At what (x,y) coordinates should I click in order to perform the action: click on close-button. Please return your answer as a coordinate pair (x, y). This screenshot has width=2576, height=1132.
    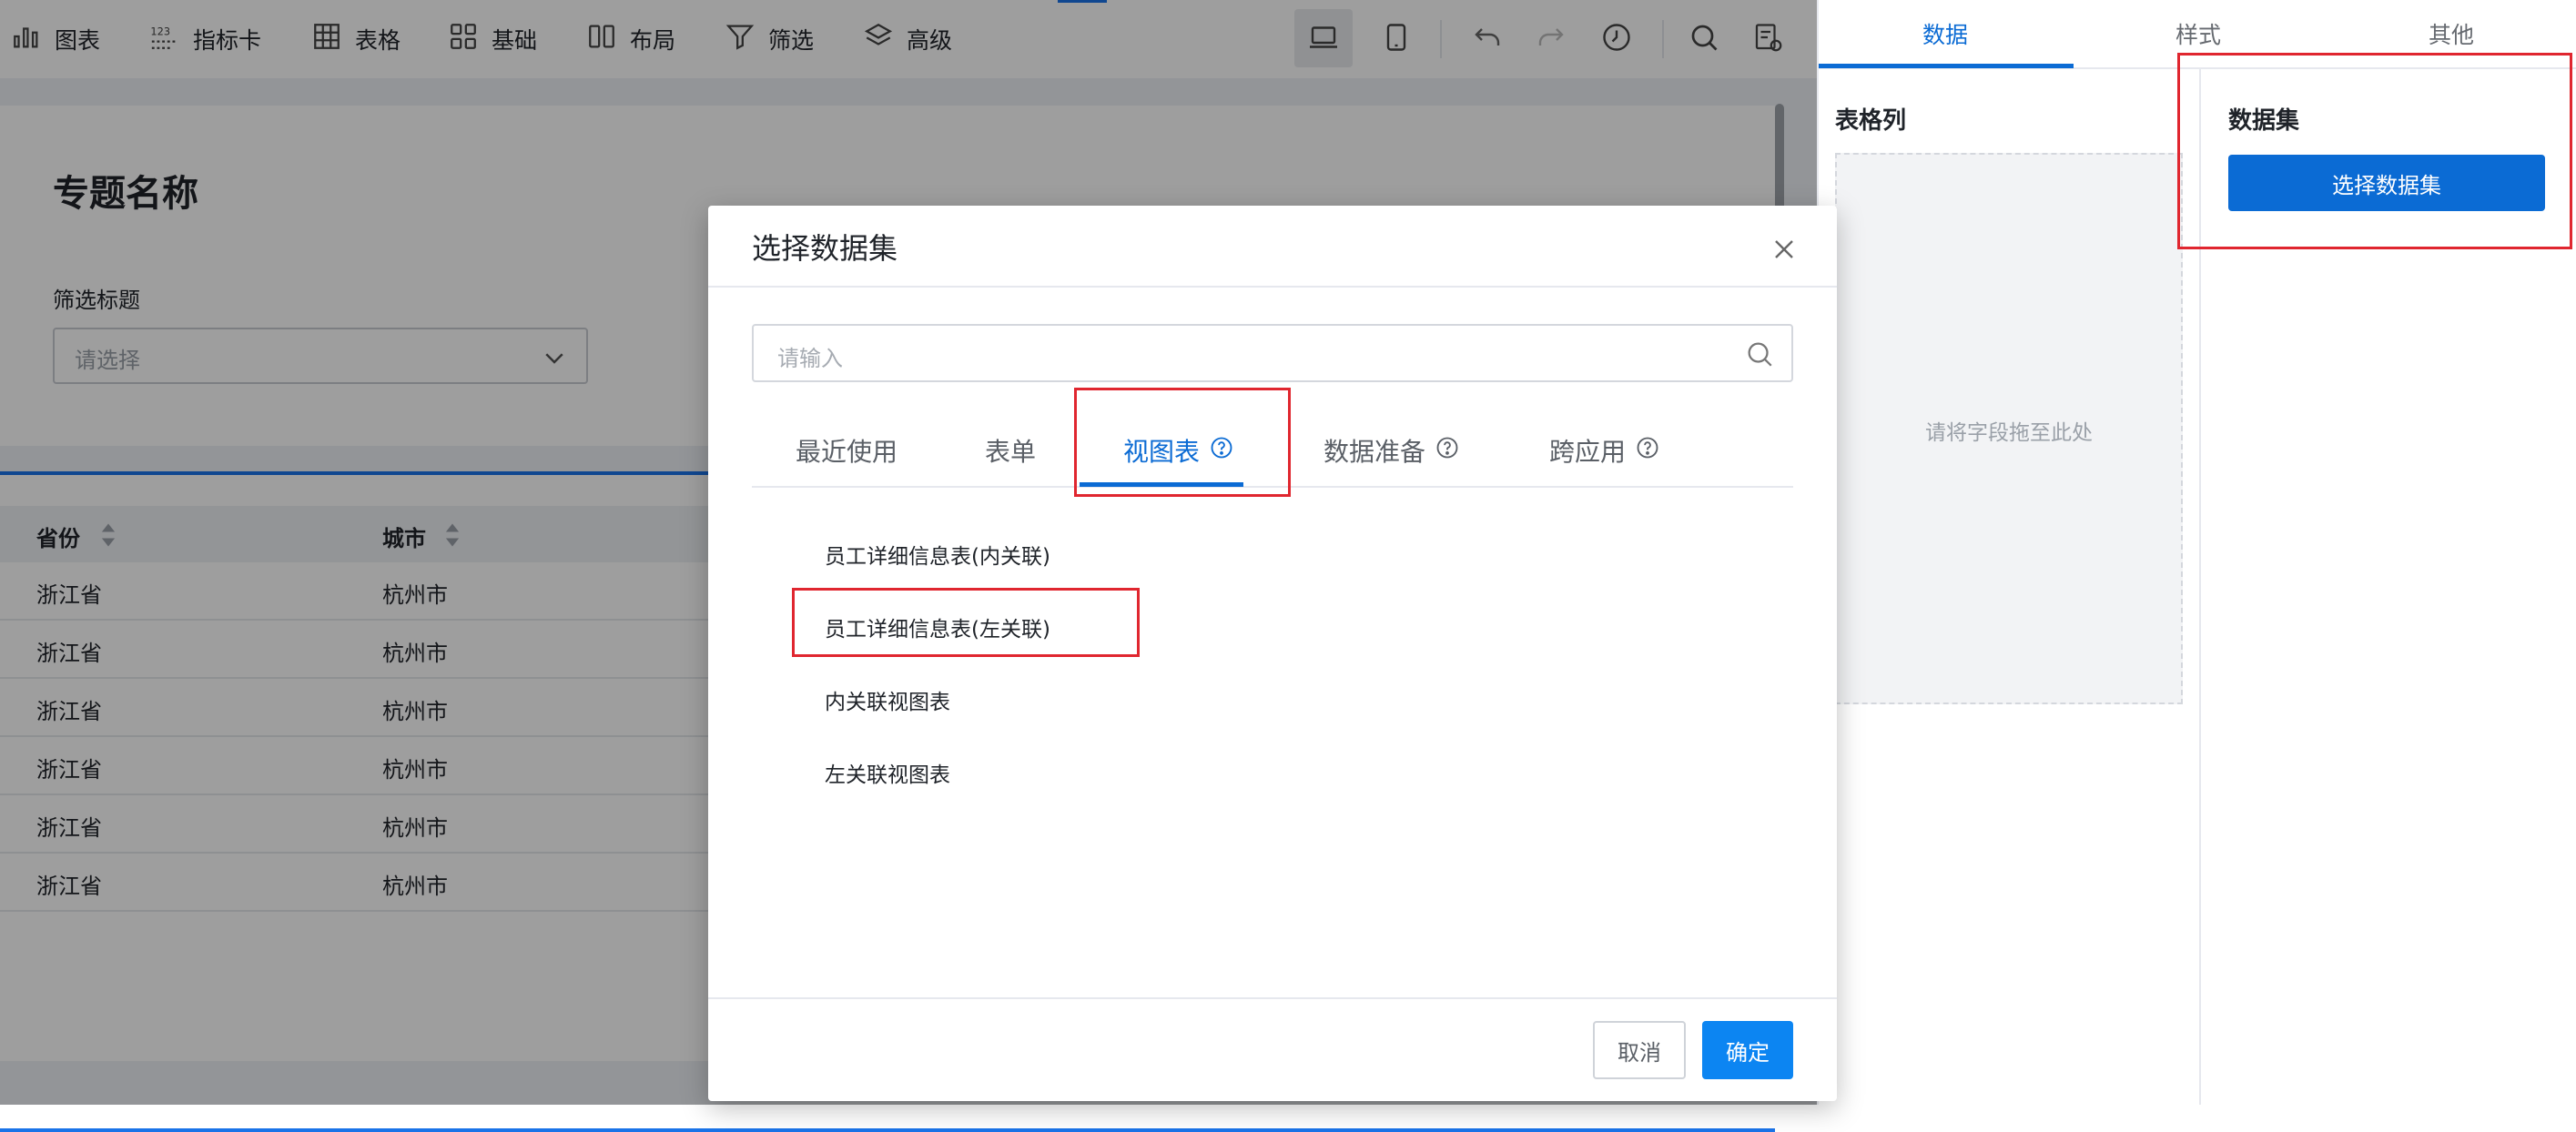
    Looking at the image, I should click on (1784, 250).